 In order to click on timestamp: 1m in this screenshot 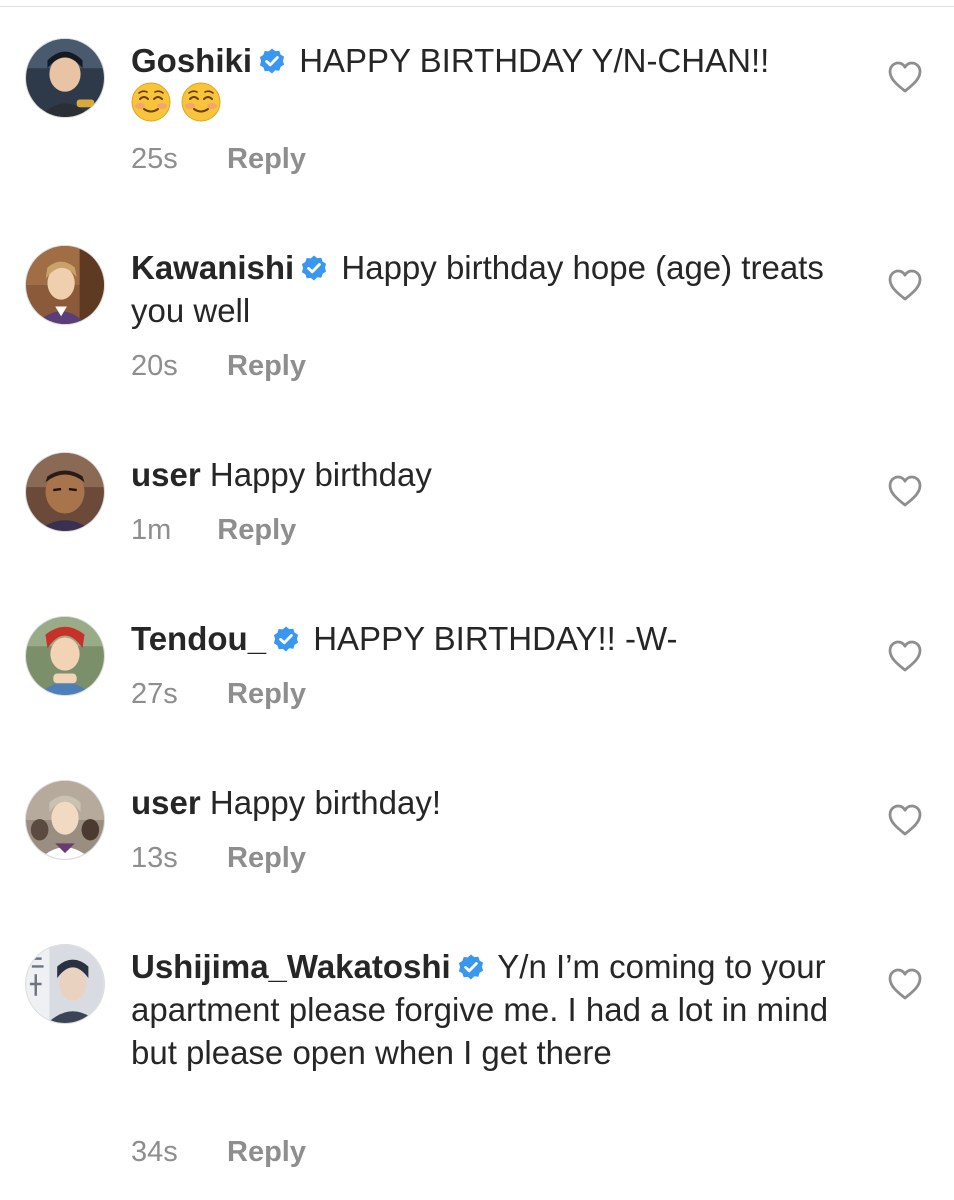, I will do `click(151, 530)`.